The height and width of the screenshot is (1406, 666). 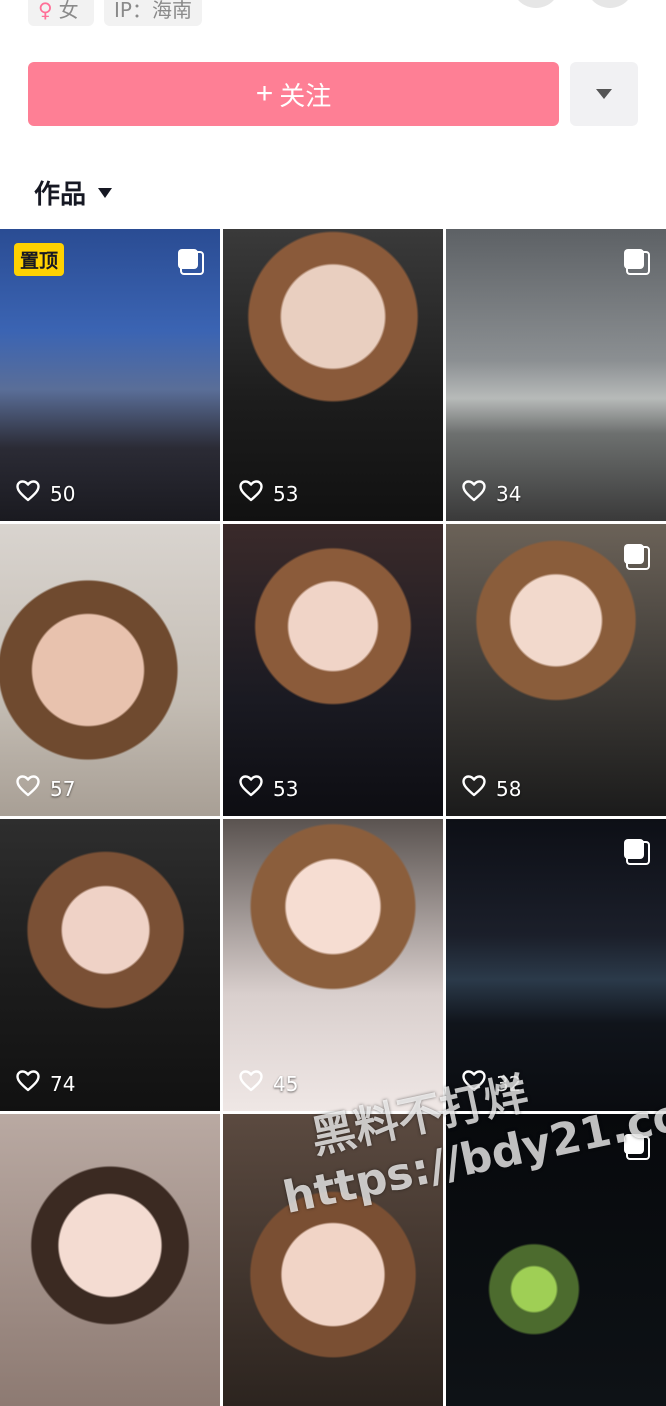 What do you see at coordinates (286, 1083) in the screenshot?
I see `like-count-value: 45` at bounding box center [286, 1083].